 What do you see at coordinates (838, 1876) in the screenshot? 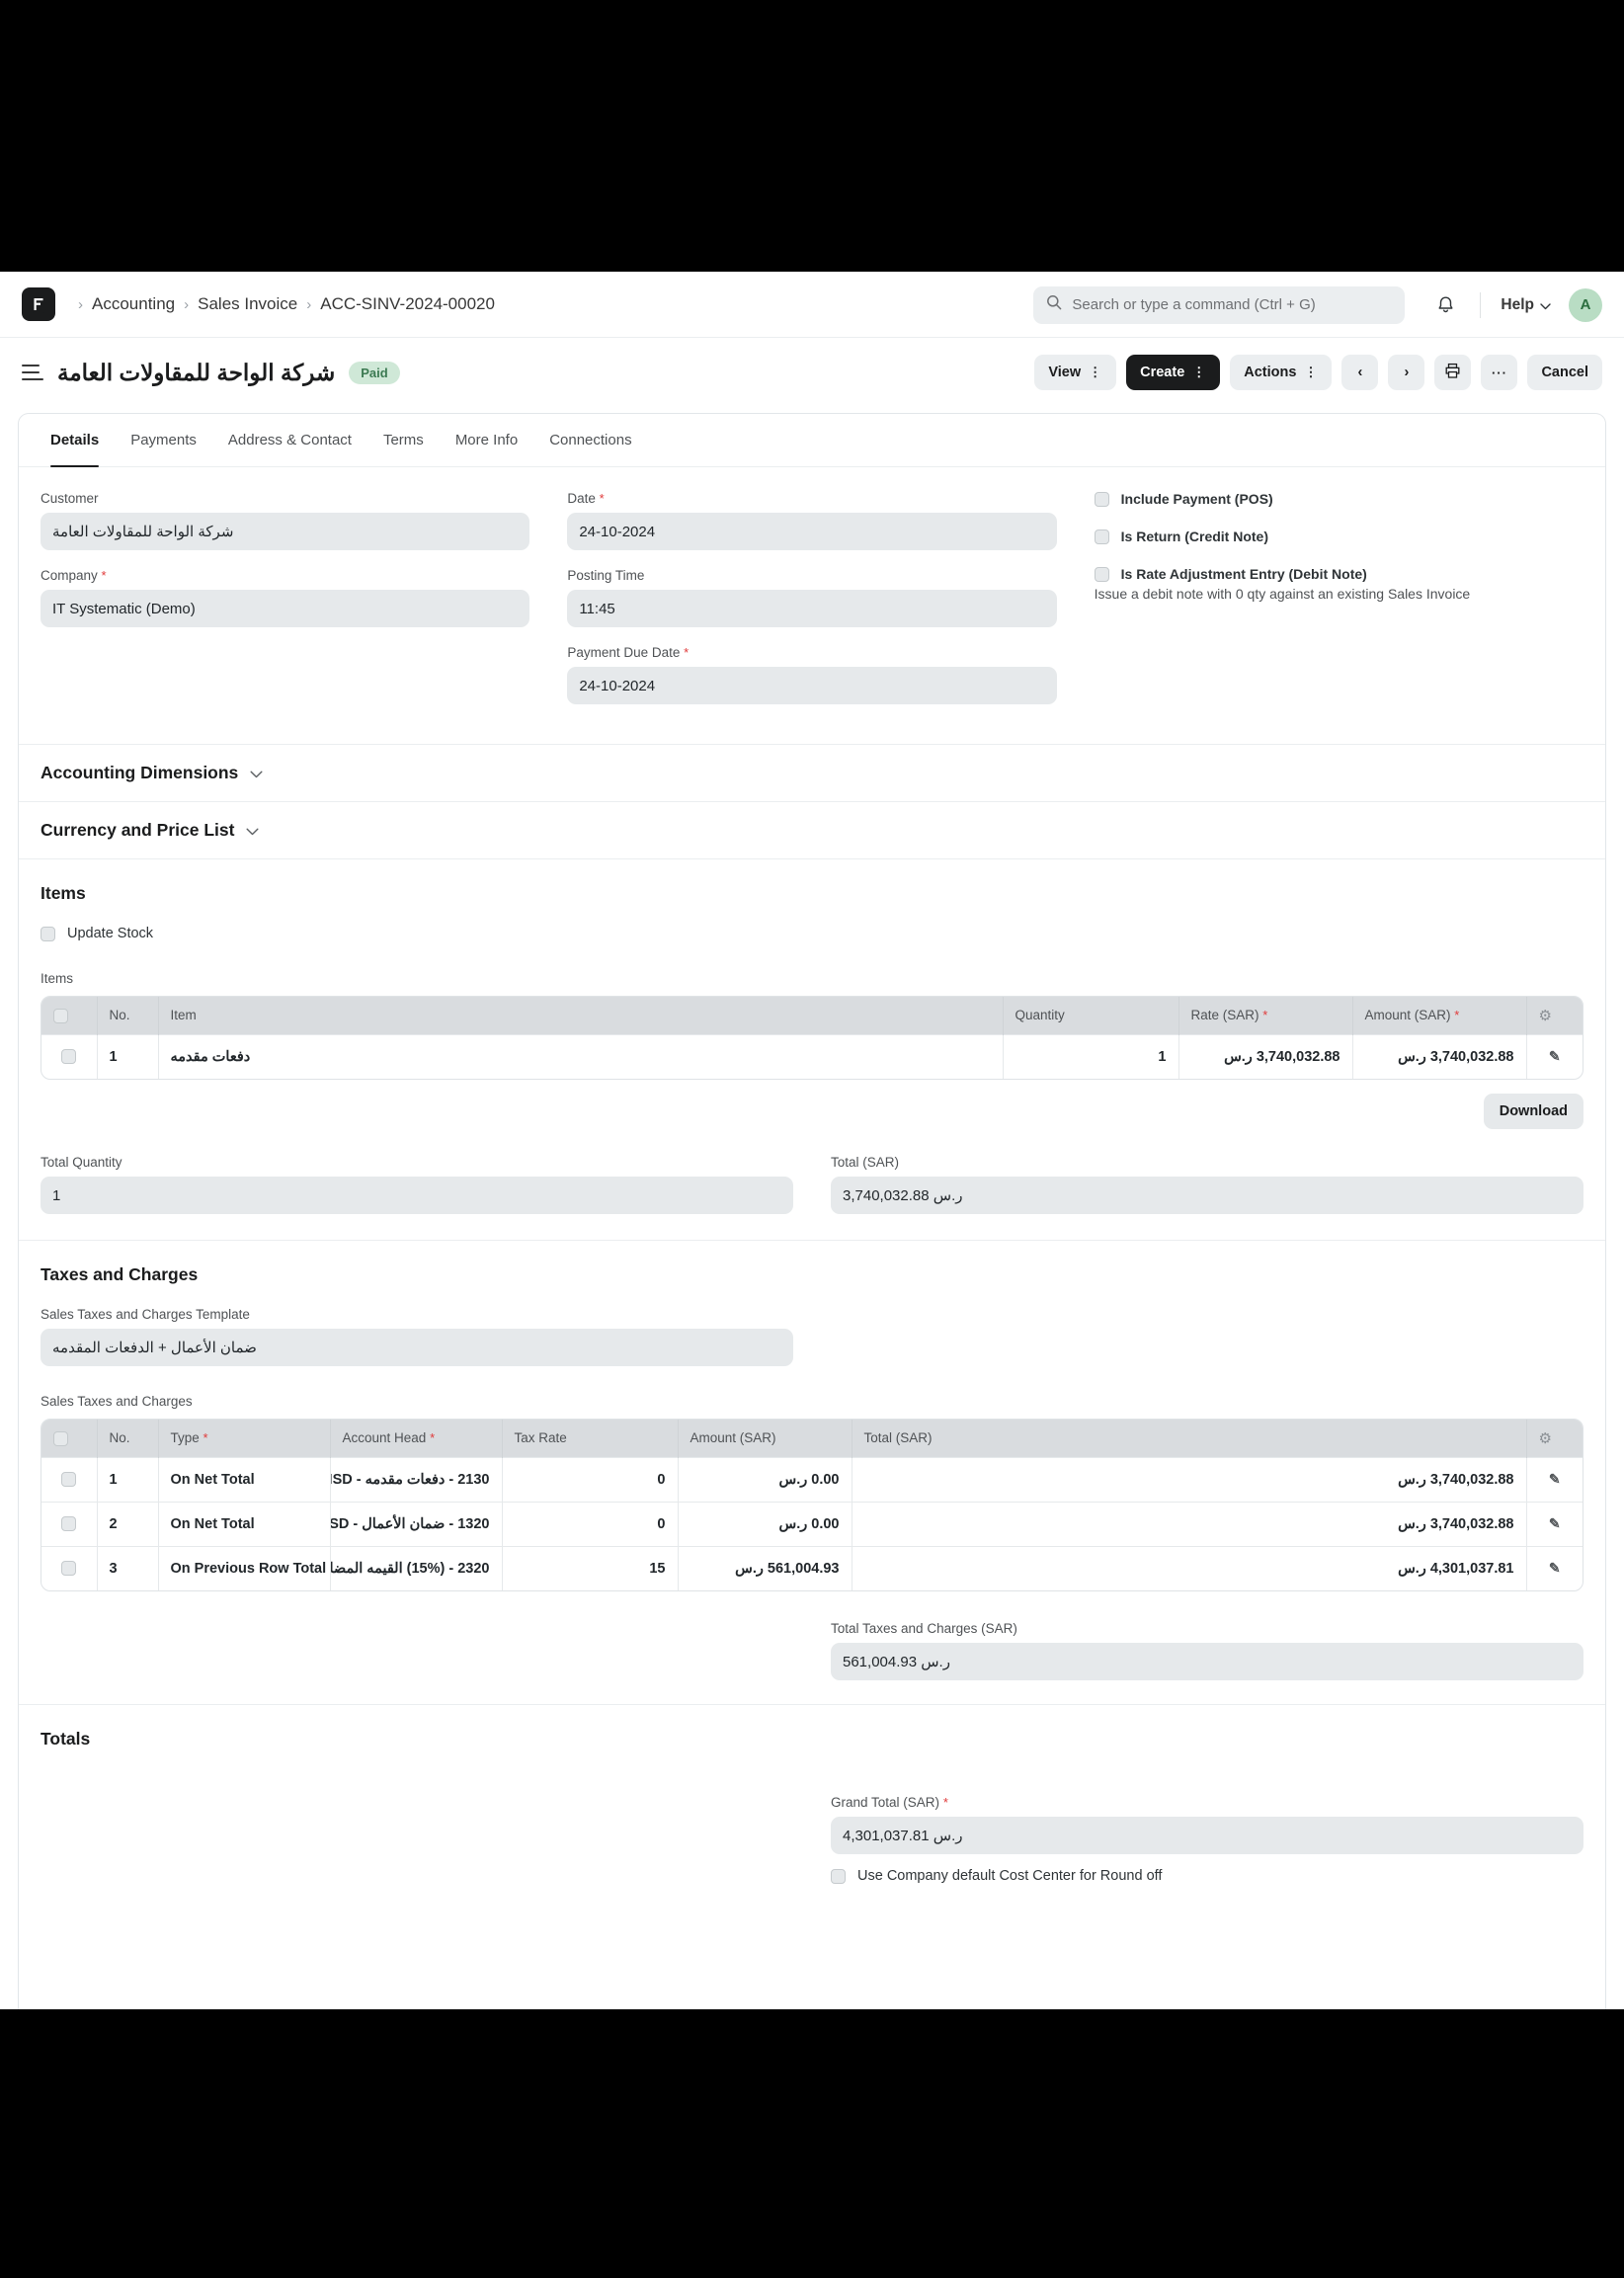
I see `round-off-checkbox` at bounding box center [838, 1876].